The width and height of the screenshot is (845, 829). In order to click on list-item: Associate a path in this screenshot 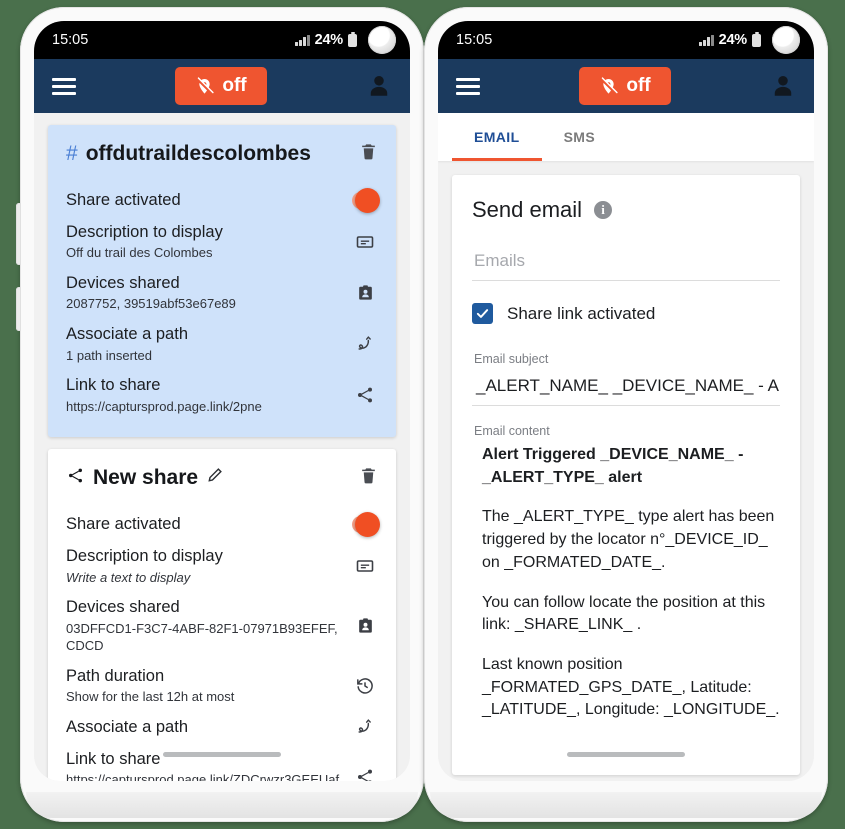, I will do `click(222, 724)`.